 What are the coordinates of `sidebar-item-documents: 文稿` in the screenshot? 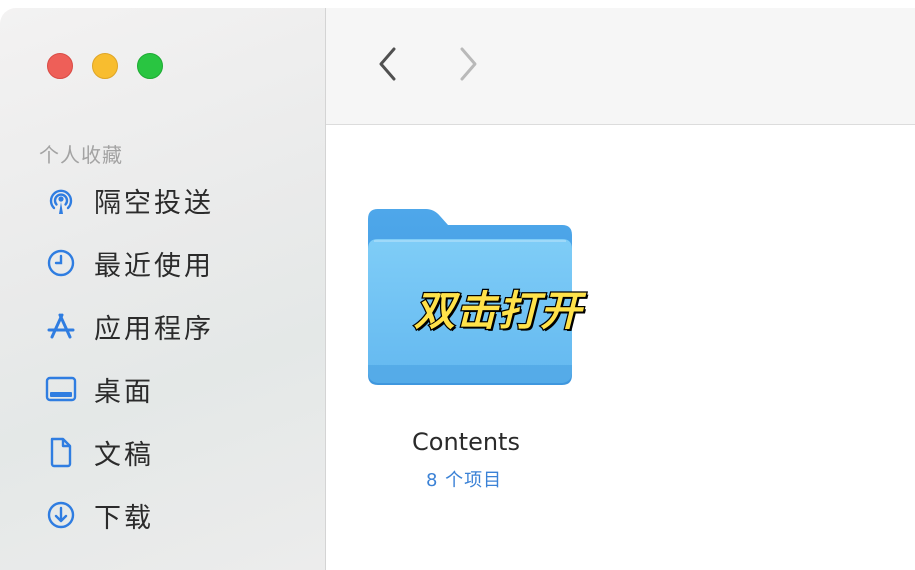 It's located at (99, 452).